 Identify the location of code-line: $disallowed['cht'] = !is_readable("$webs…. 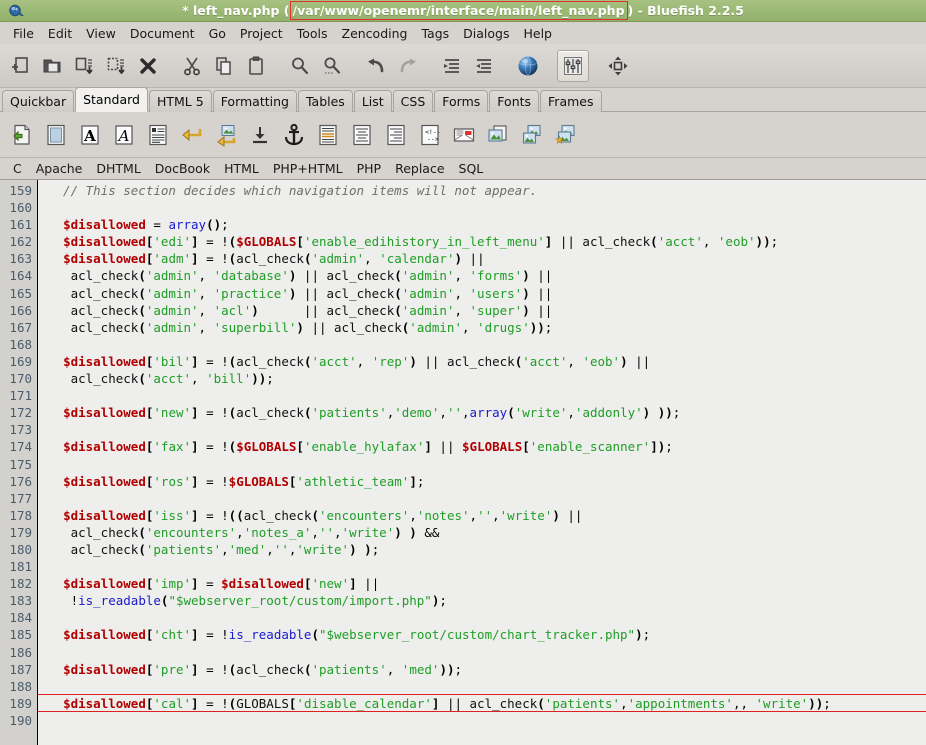
(487, 634).